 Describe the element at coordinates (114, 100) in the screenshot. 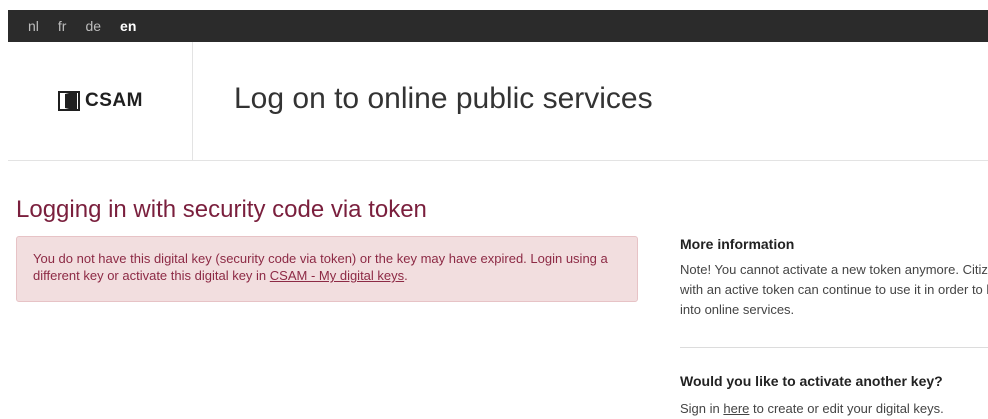

I see `logo-text: CSAM` at that location.